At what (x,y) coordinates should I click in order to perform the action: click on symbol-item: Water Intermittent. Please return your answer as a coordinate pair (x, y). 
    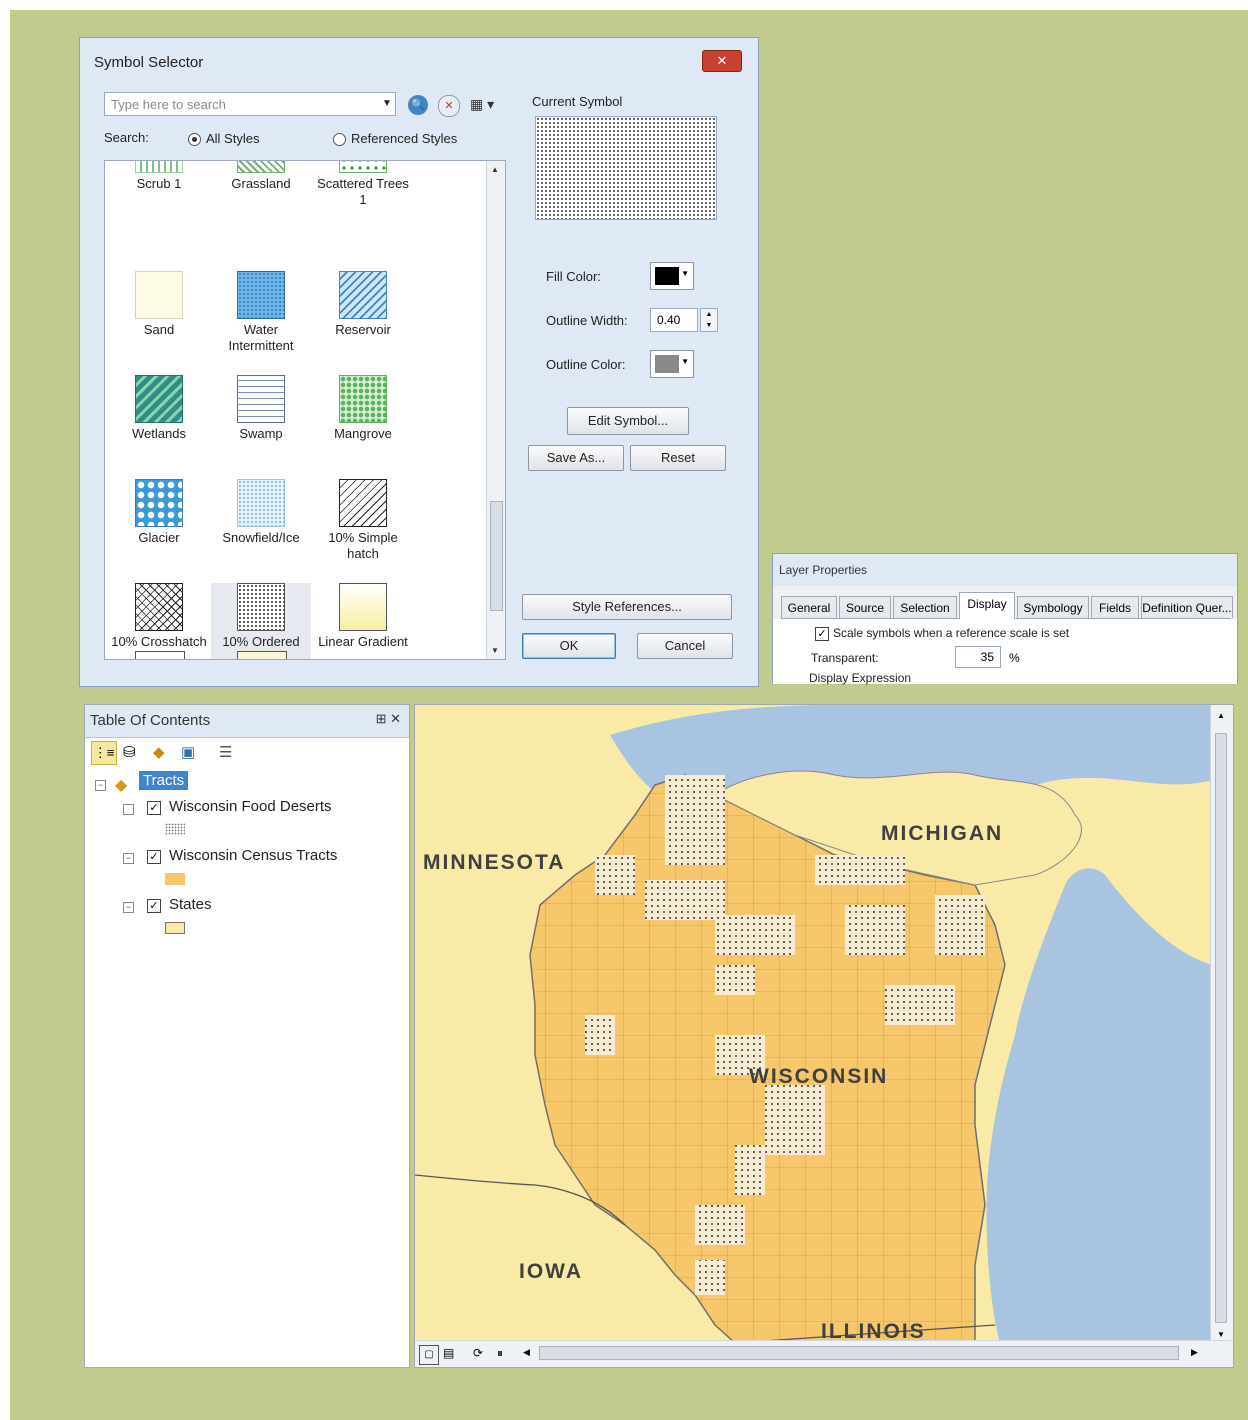
    Looking at the image, I should click on (261, 312).